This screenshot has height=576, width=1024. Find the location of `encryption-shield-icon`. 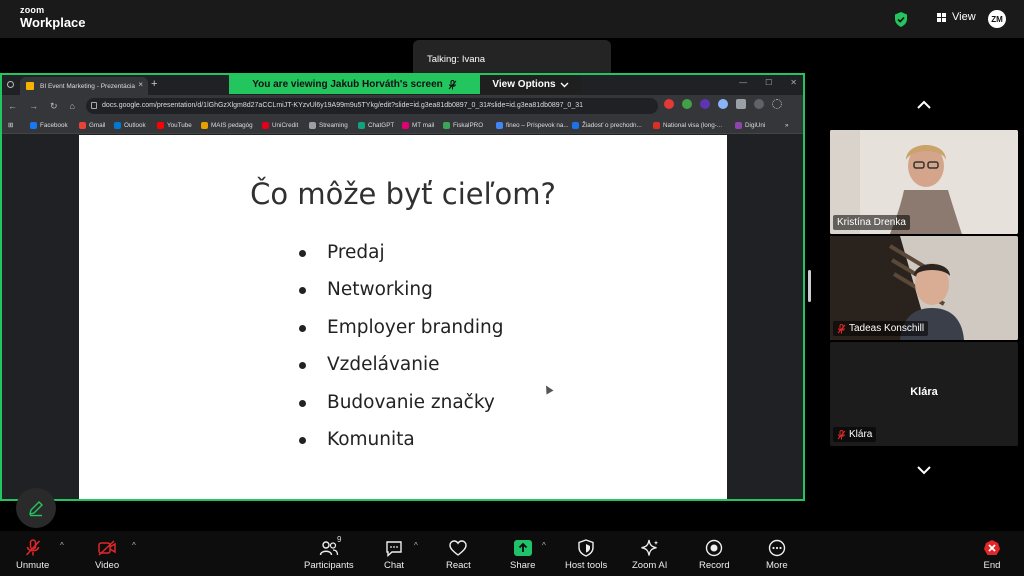

encryption-shield-icon is located at coordinates (901, 19).